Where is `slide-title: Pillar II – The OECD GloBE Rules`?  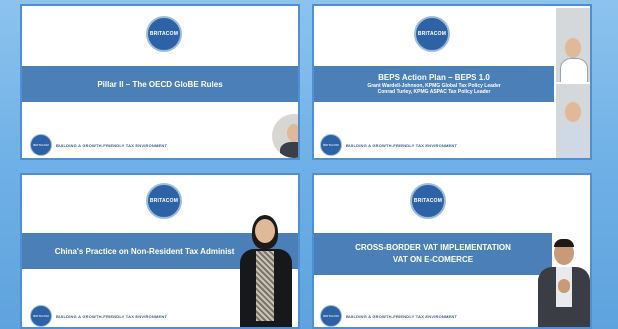
slide-title: Pillar II – The OECD GloBE Rules is located at coordinates (160, 84).